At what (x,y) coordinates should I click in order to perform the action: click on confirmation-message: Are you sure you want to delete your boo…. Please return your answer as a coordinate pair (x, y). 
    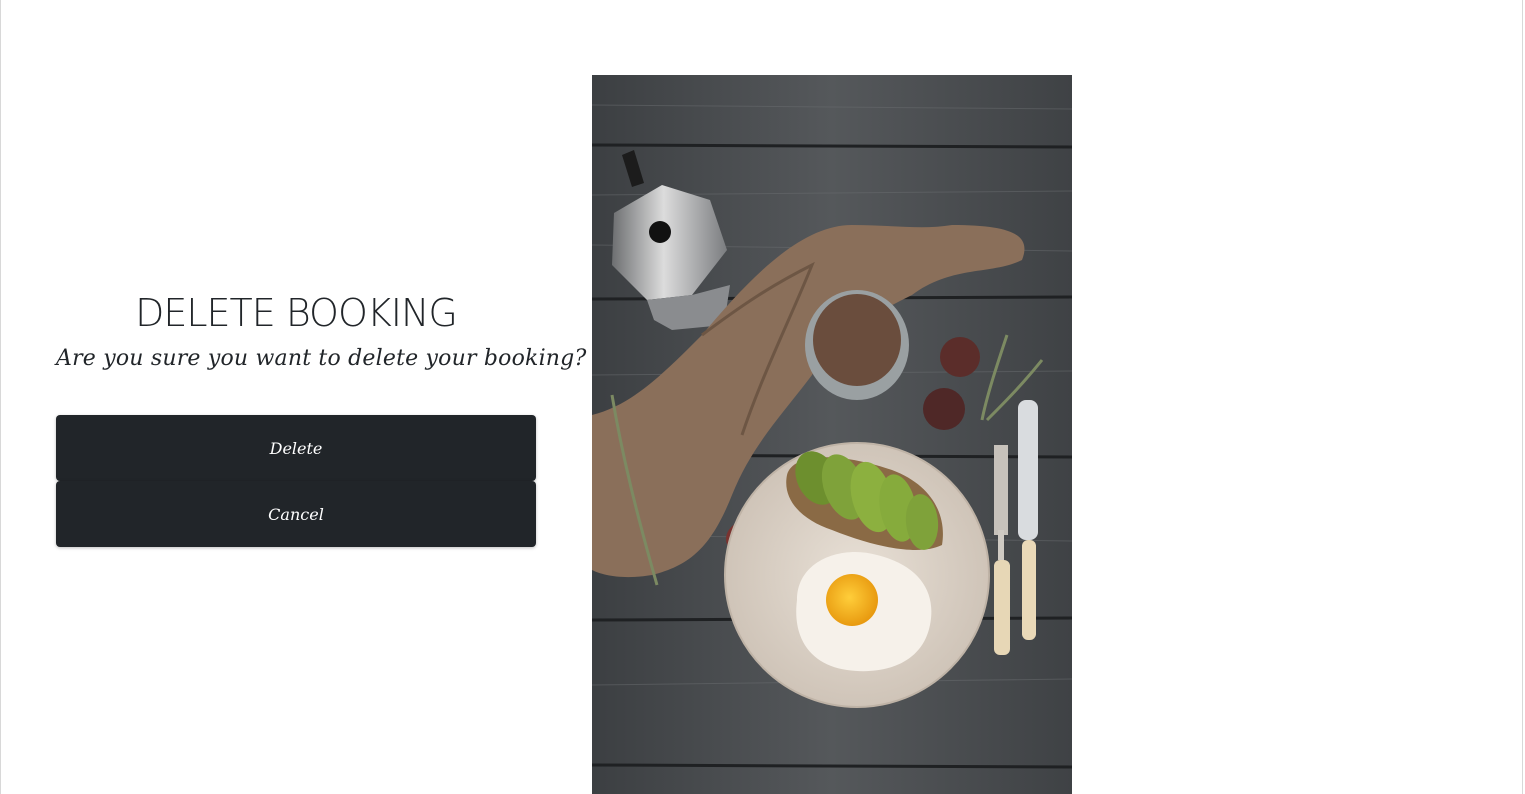
    Looking at the image, I should click on (321, 358).